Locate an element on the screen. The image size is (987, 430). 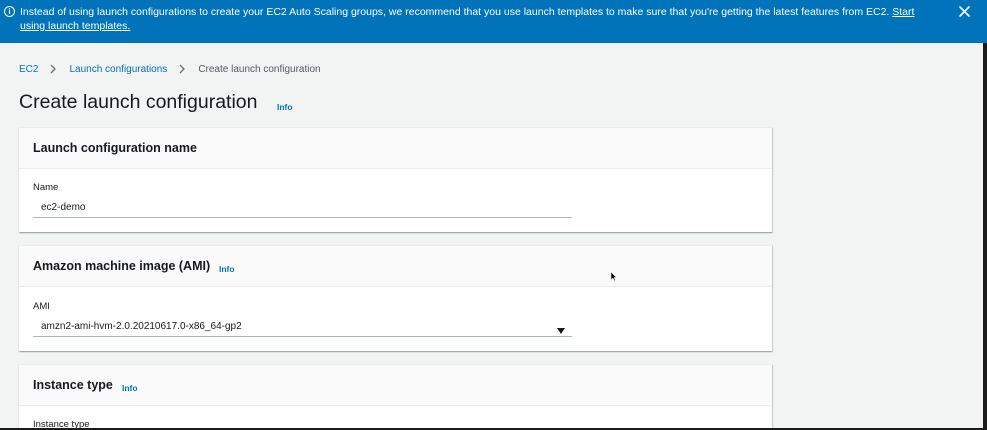
ami-field-label: AMI is located at coordinates (41, 306).